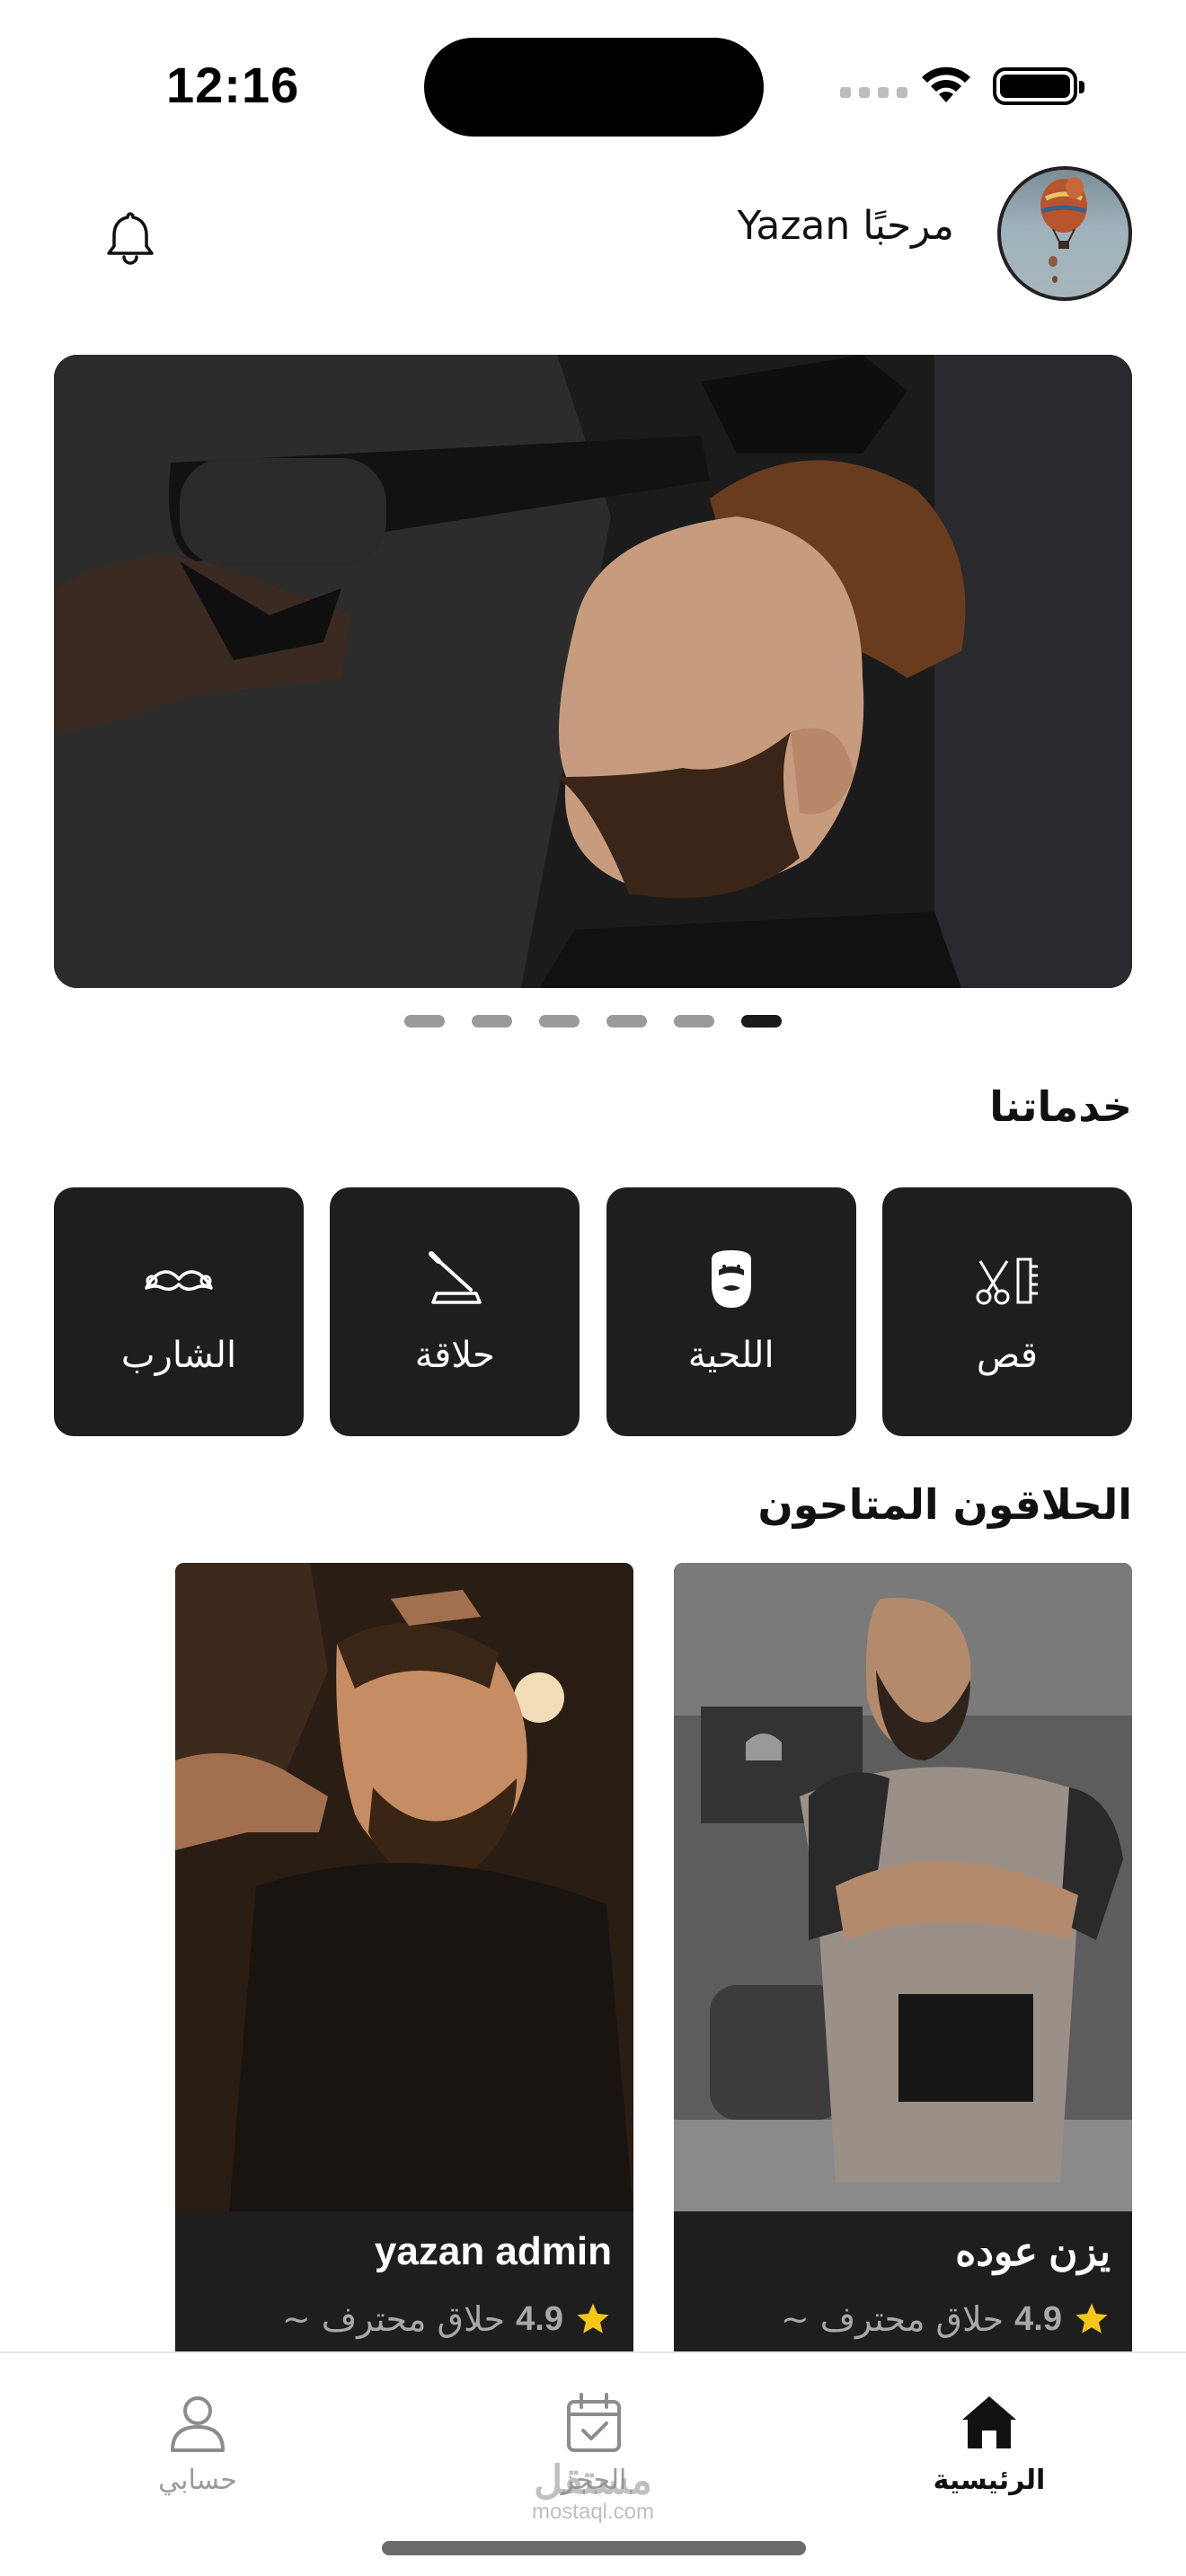 The height and width of the screenshot is (2576, 1186). Describe the element at coordinates (873, 92) in the screenshot. I see `cellular-signal-icon` at that location.